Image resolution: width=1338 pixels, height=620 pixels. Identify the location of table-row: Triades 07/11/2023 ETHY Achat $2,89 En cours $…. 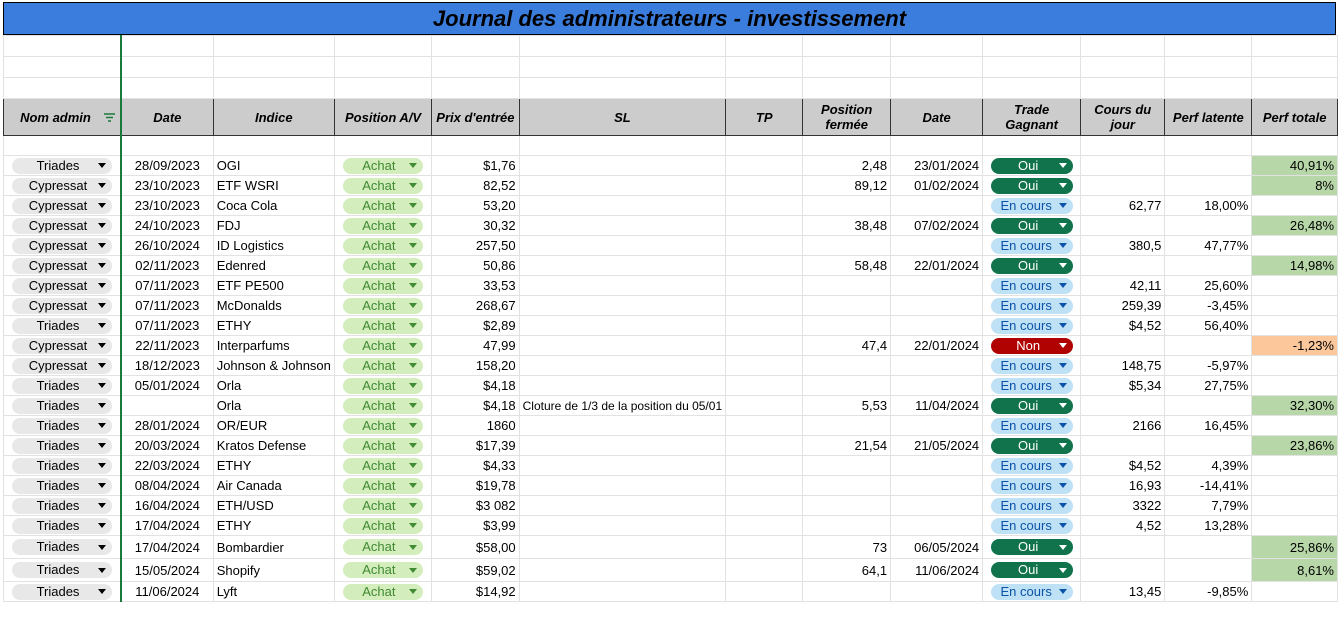
(670, 325).